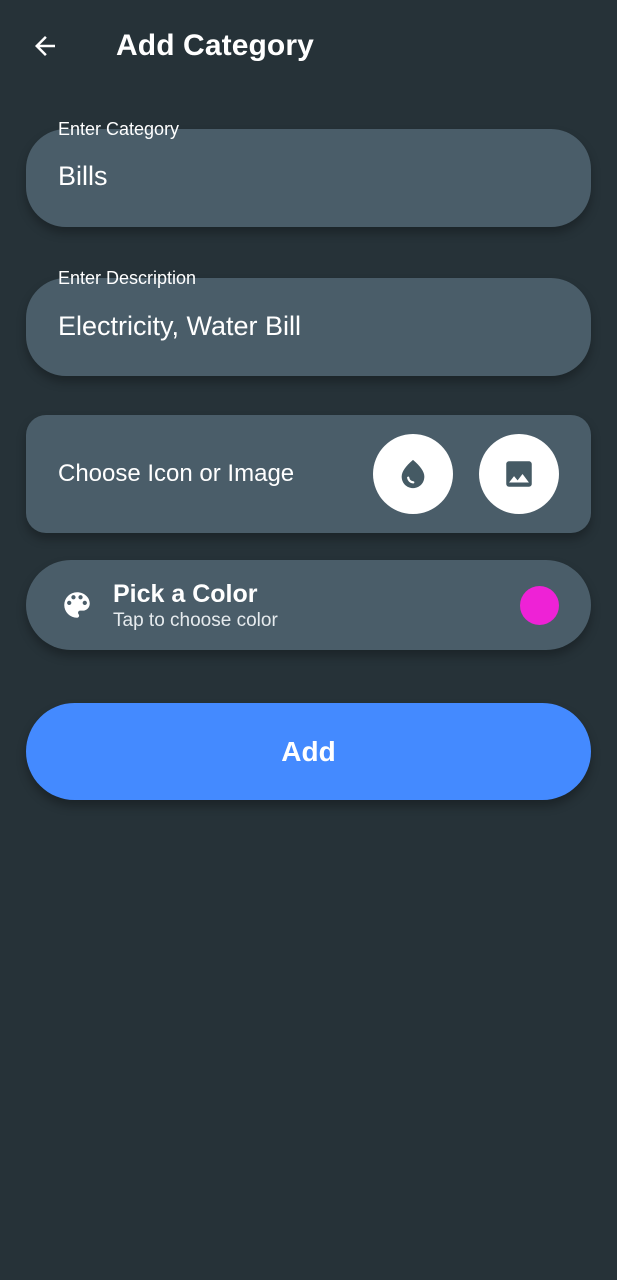 The height and width of the screenshot is (1280, 617). What do you see at coordinates (308, 176) in the screenshot?
I see `category-input` at bounding box center [308, 176].